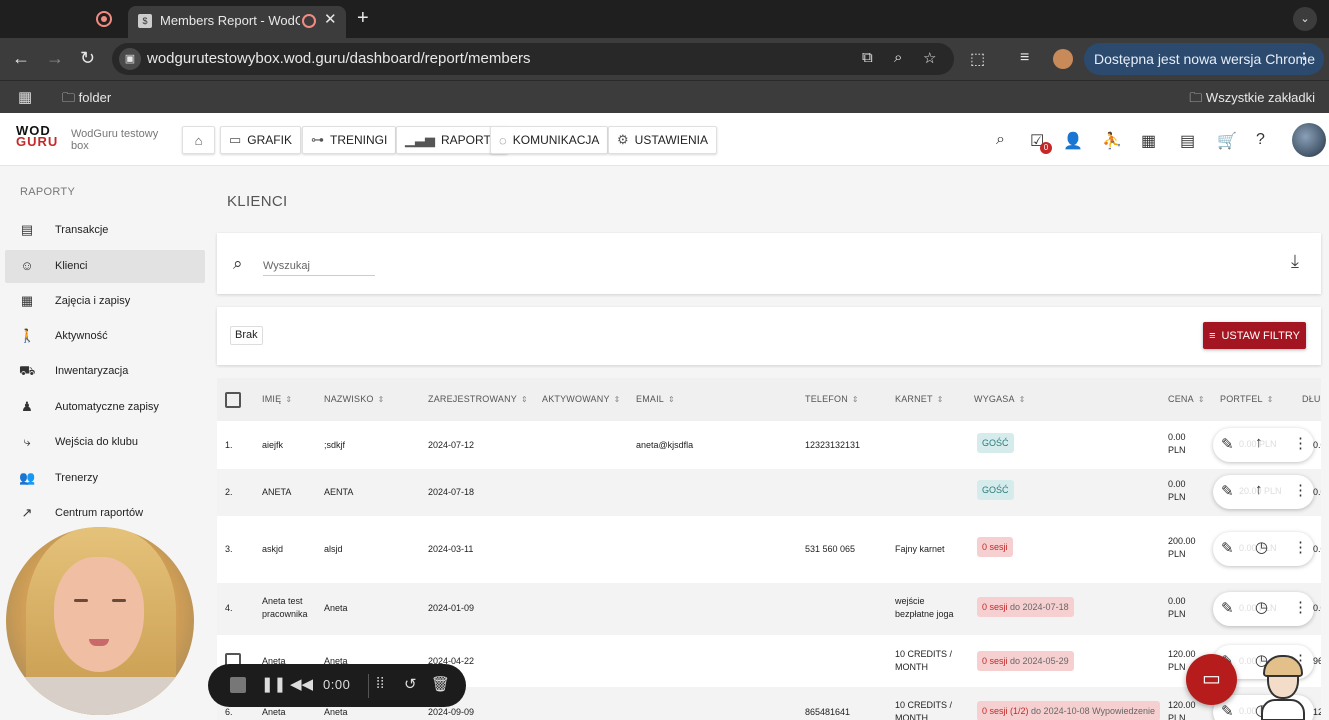 This screenshot has height=720, width=1329. Describe the element at coordinates (349, 140) in the screenshot. I see `nav-treningi: ⊶ TRENINGI` at that location.